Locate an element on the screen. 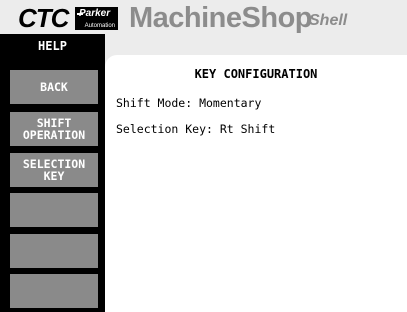 The height and width of the screenshot is (312, 407). ctc-logo: CTC is located at coordinates (43, 18).